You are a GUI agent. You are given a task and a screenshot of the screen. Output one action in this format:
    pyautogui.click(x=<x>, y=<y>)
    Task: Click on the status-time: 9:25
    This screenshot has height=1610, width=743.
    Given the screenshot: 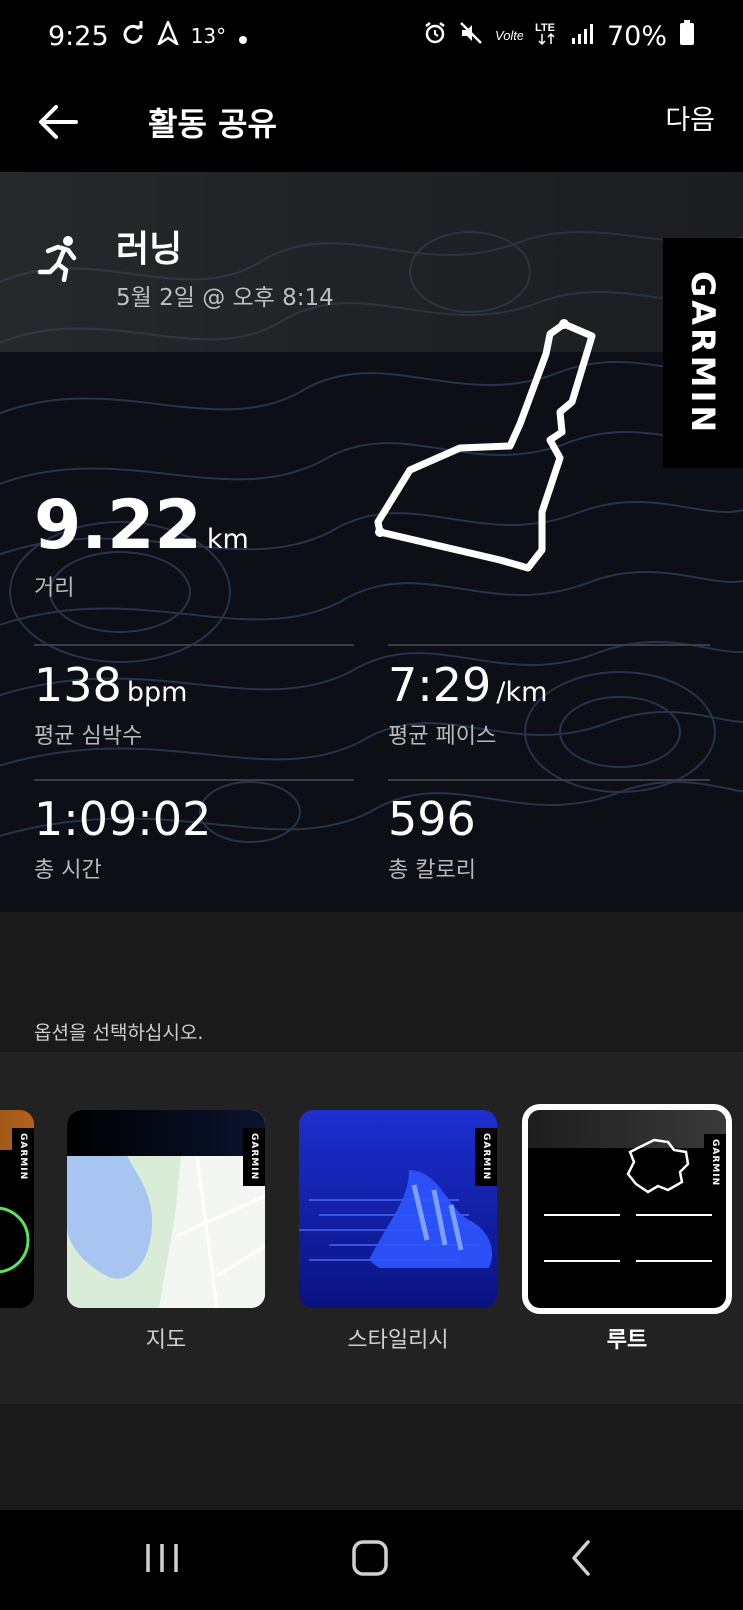 What is the action you would take?
    pyautogui.click(x=78, y=36)
    